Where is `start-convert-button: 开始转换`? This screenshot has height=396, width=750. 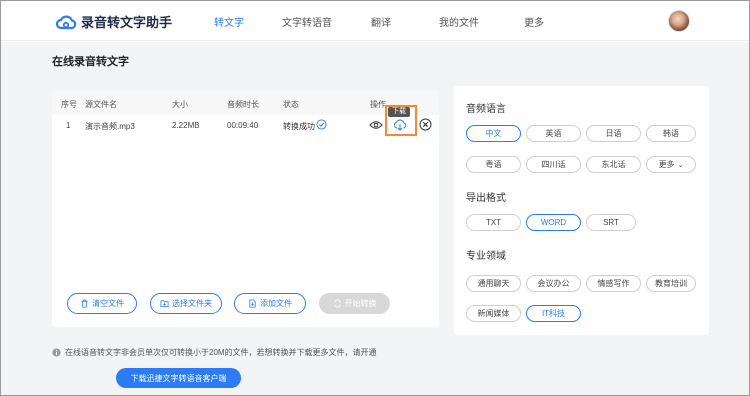
start-convert-button: 开始转换 is located at coordinates (354, 303).